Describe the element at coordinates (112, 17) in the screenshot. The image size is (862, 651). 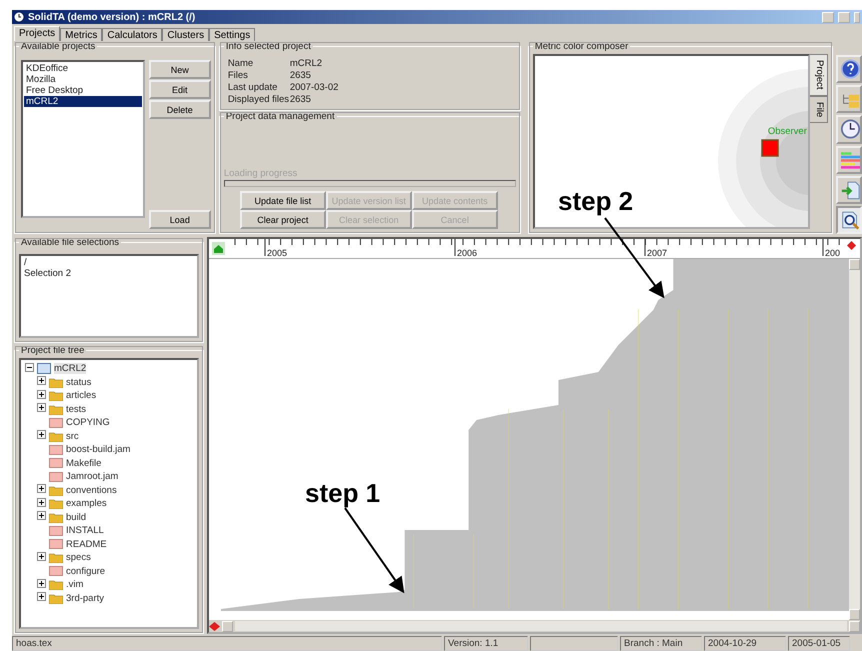
I see `window-title: SolidTA (demo version) : mCRL2 (/)` at that location.